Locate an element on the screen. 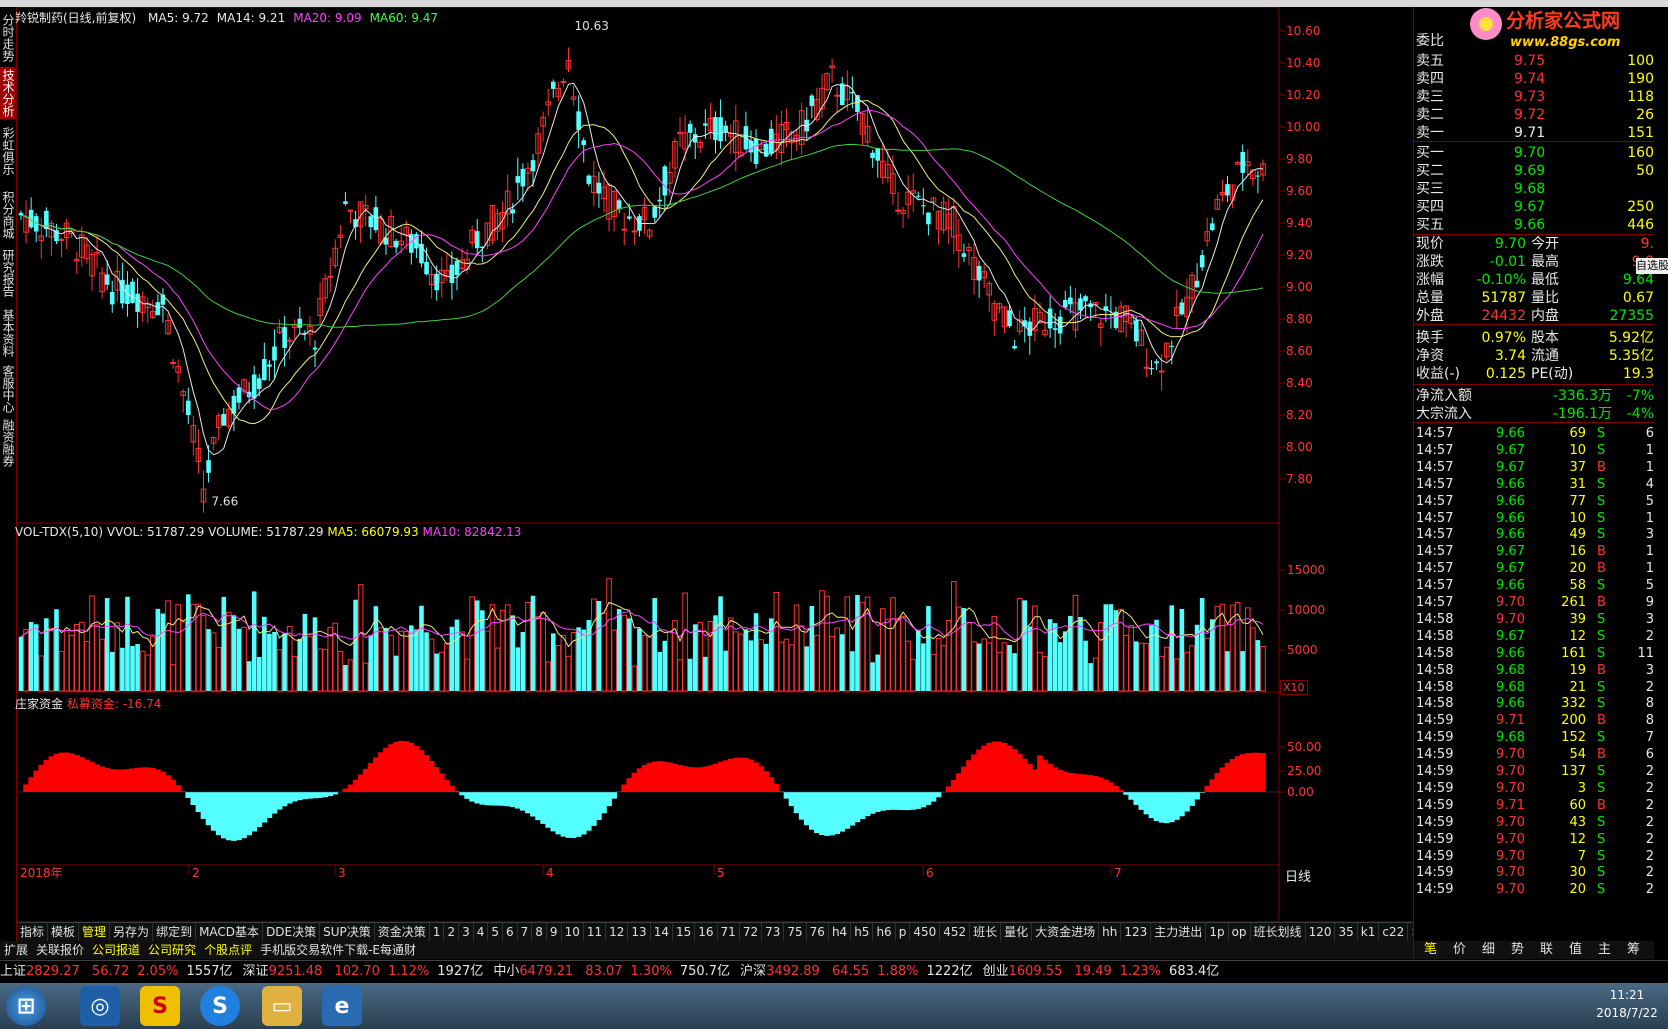 This screenshot has height=1029, width=1668. indicator-tab: 2 is located at coordinates (452, 932).